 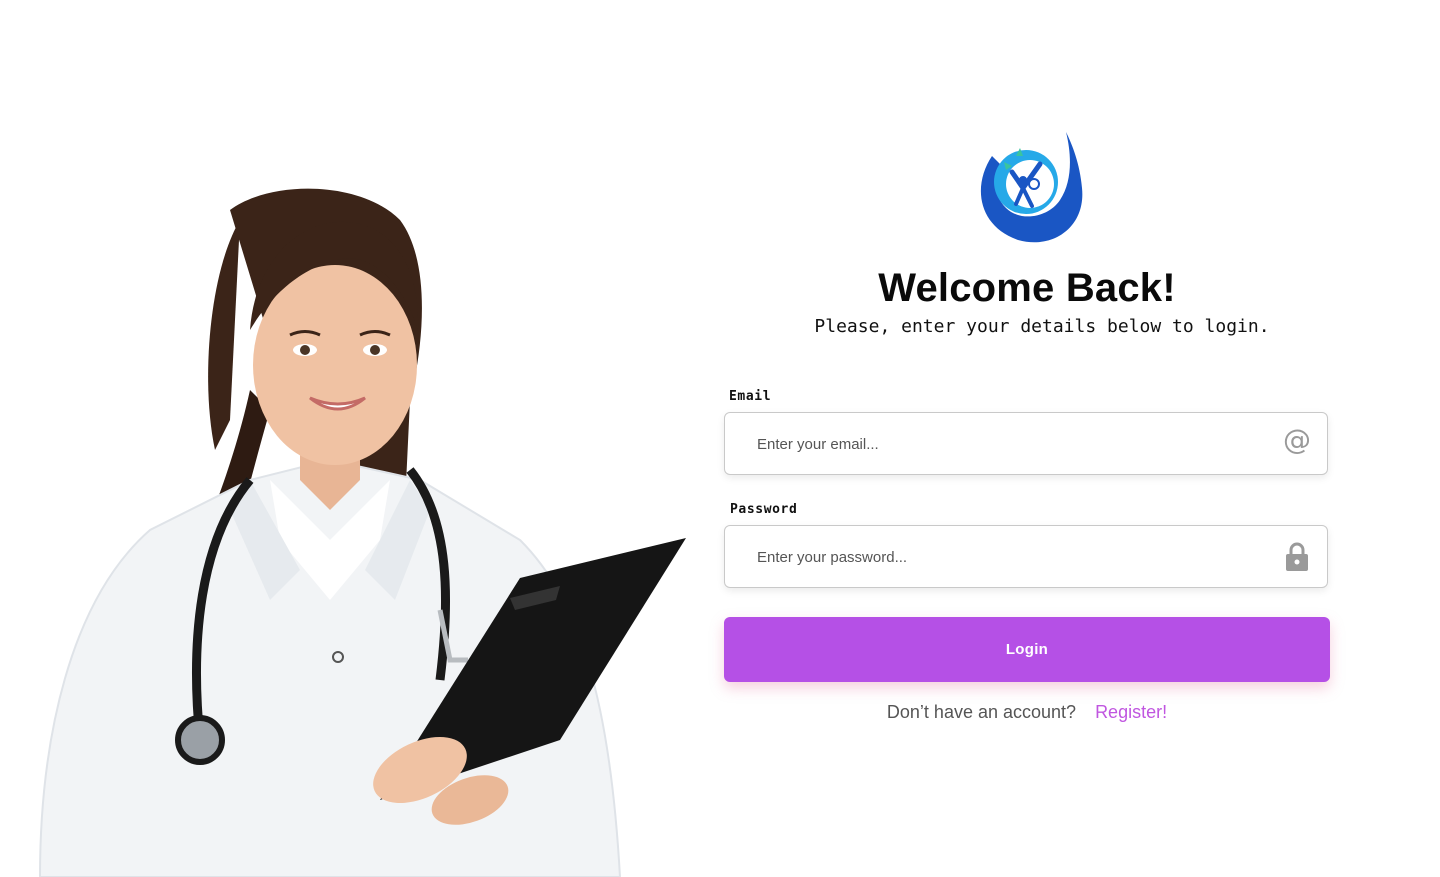 I want to click on register-prompt: Don’t have an account? Register!, so click(x=1027, y=712).